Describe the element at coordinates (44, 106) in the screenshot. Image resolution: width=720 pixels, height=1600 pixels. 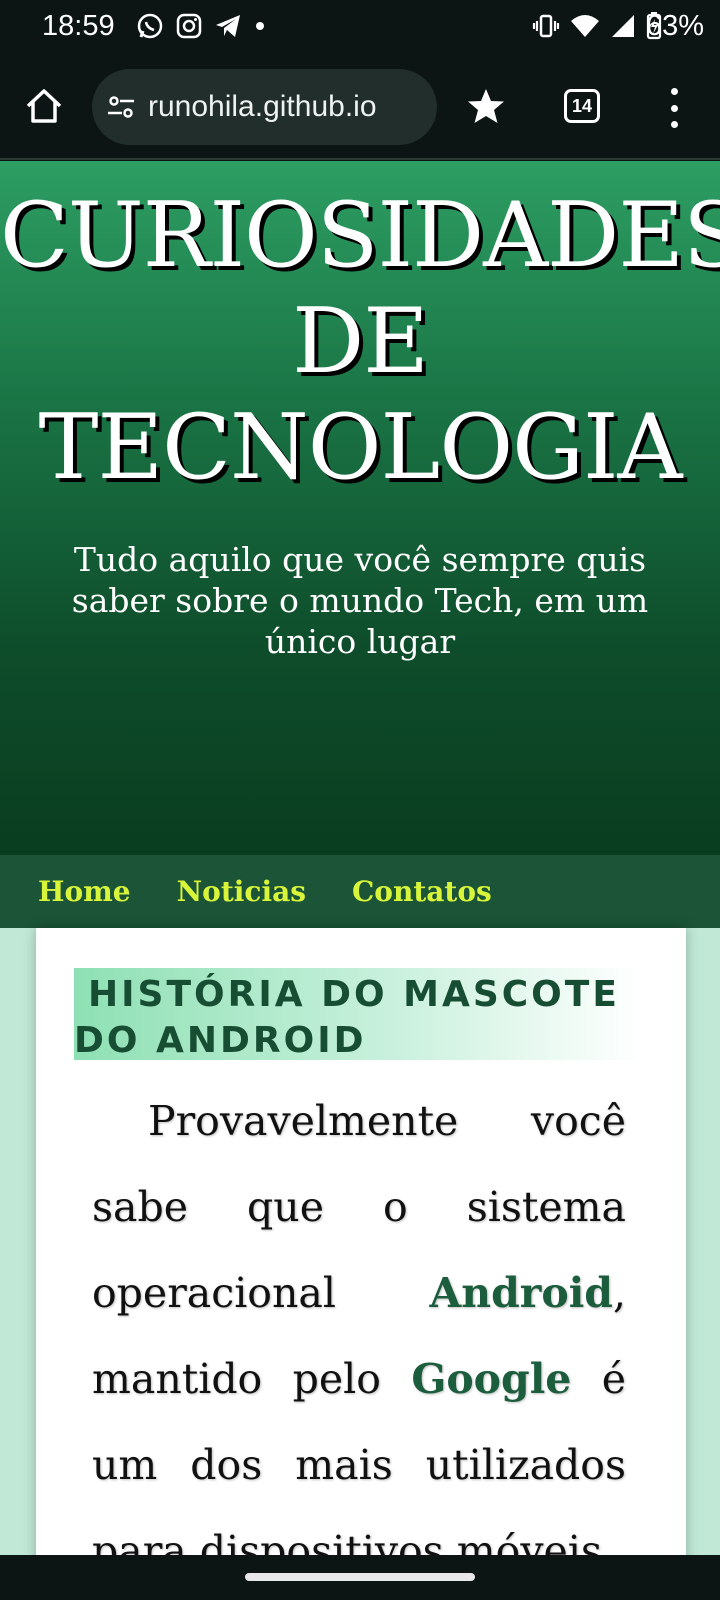
I see `home-icon` at that location.